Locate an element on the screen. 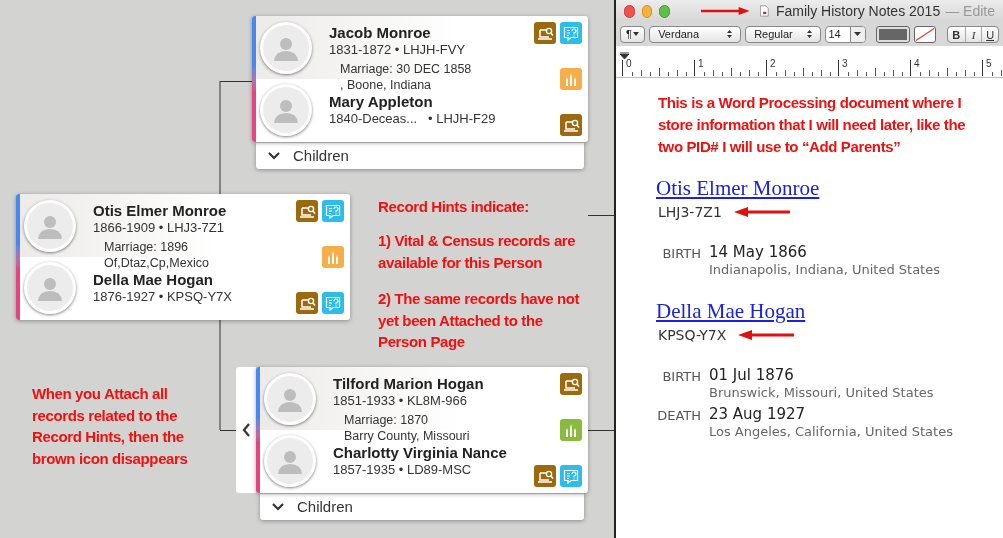  event-place: Los Angeles, California, United States is located at coordinates (831, 432).